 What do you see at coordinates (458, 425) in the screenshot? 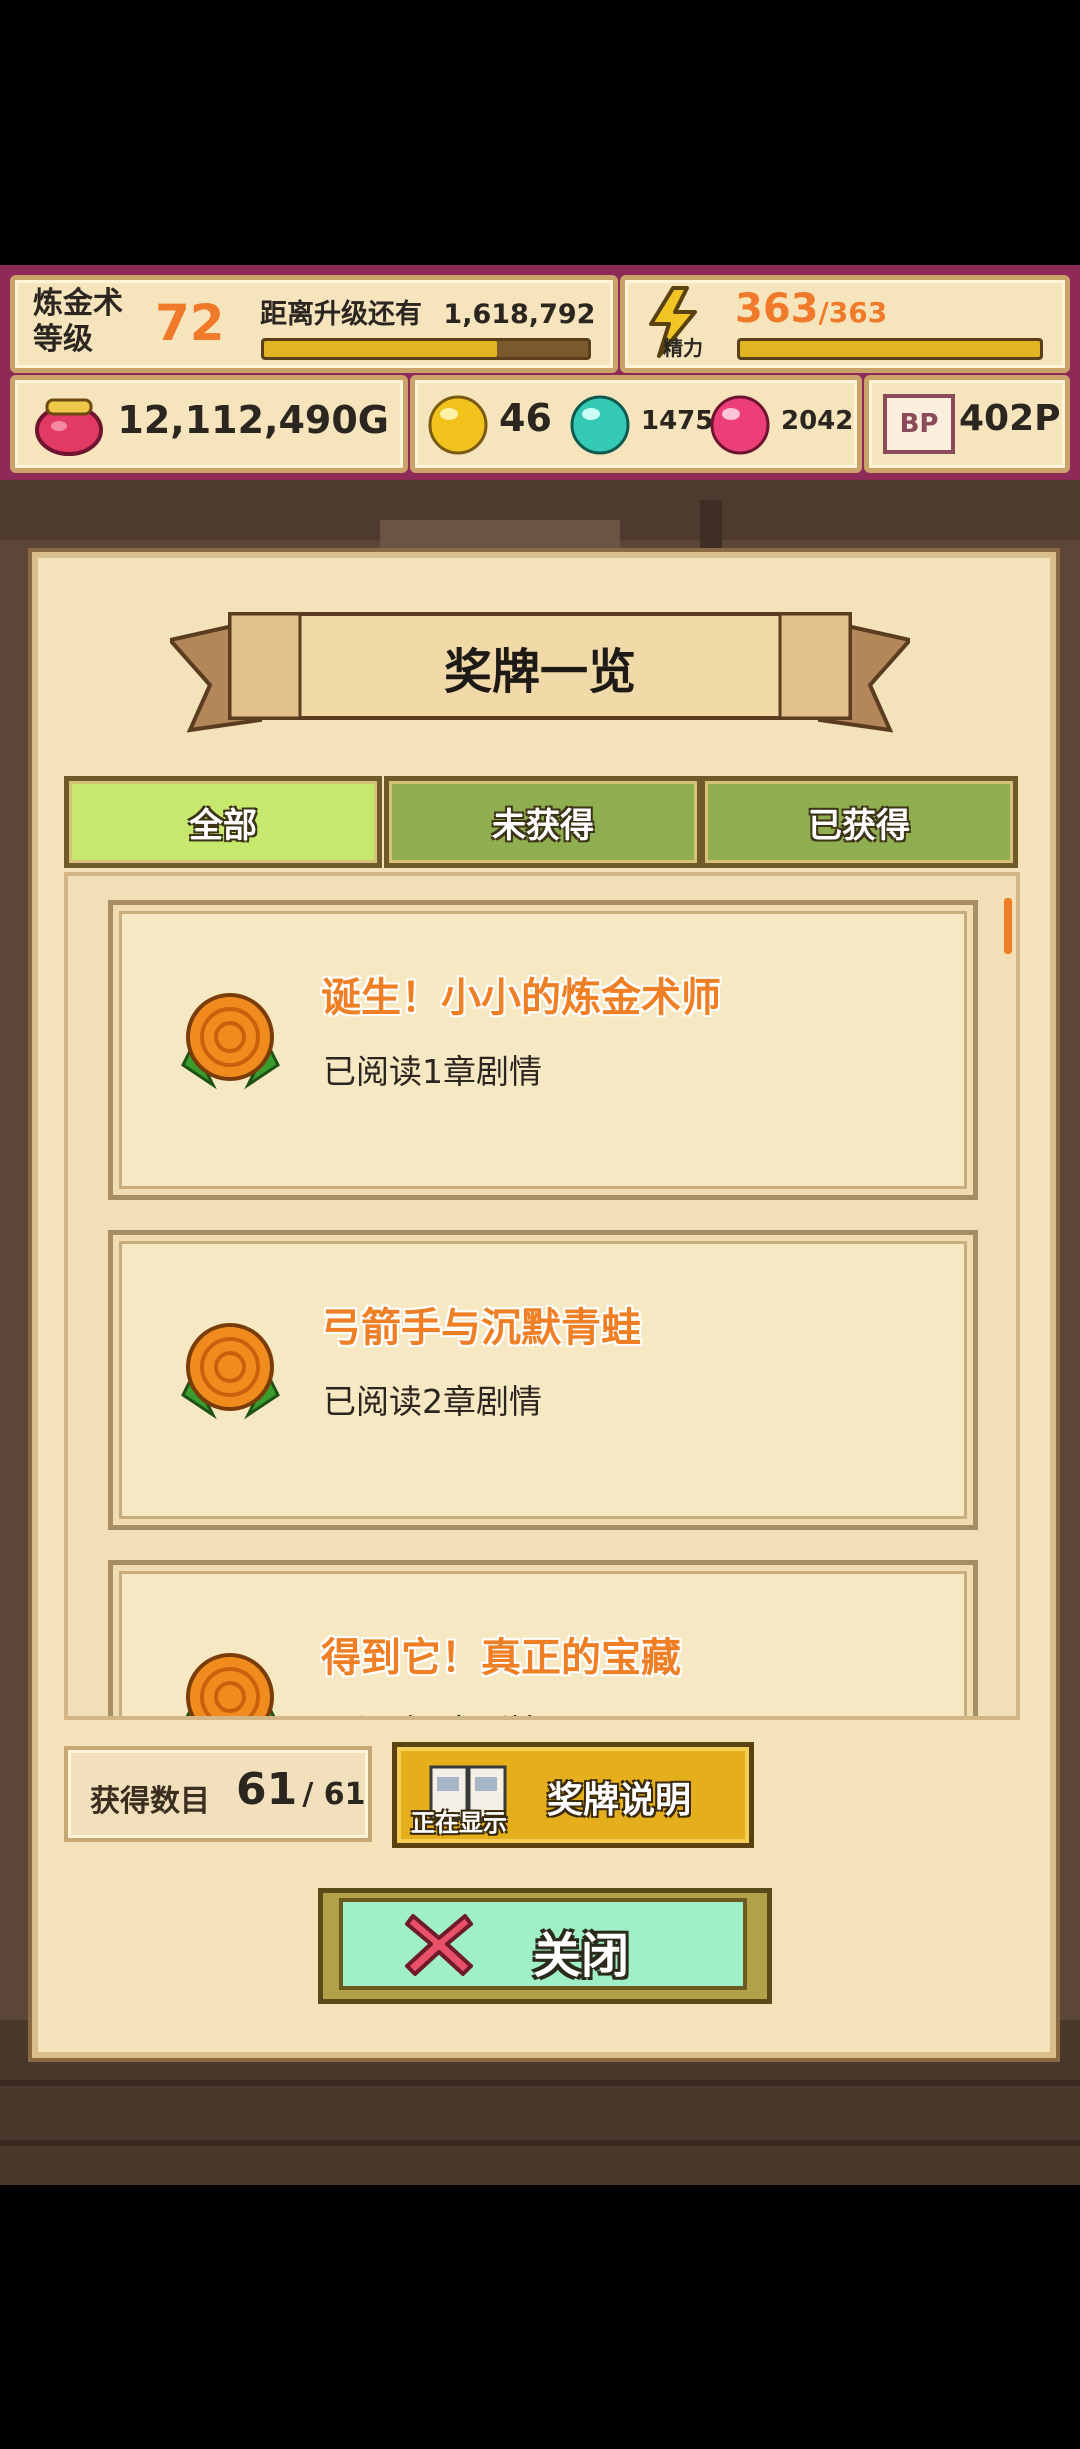
I see `gold-orb-icon` at bounding box center [458, 425].